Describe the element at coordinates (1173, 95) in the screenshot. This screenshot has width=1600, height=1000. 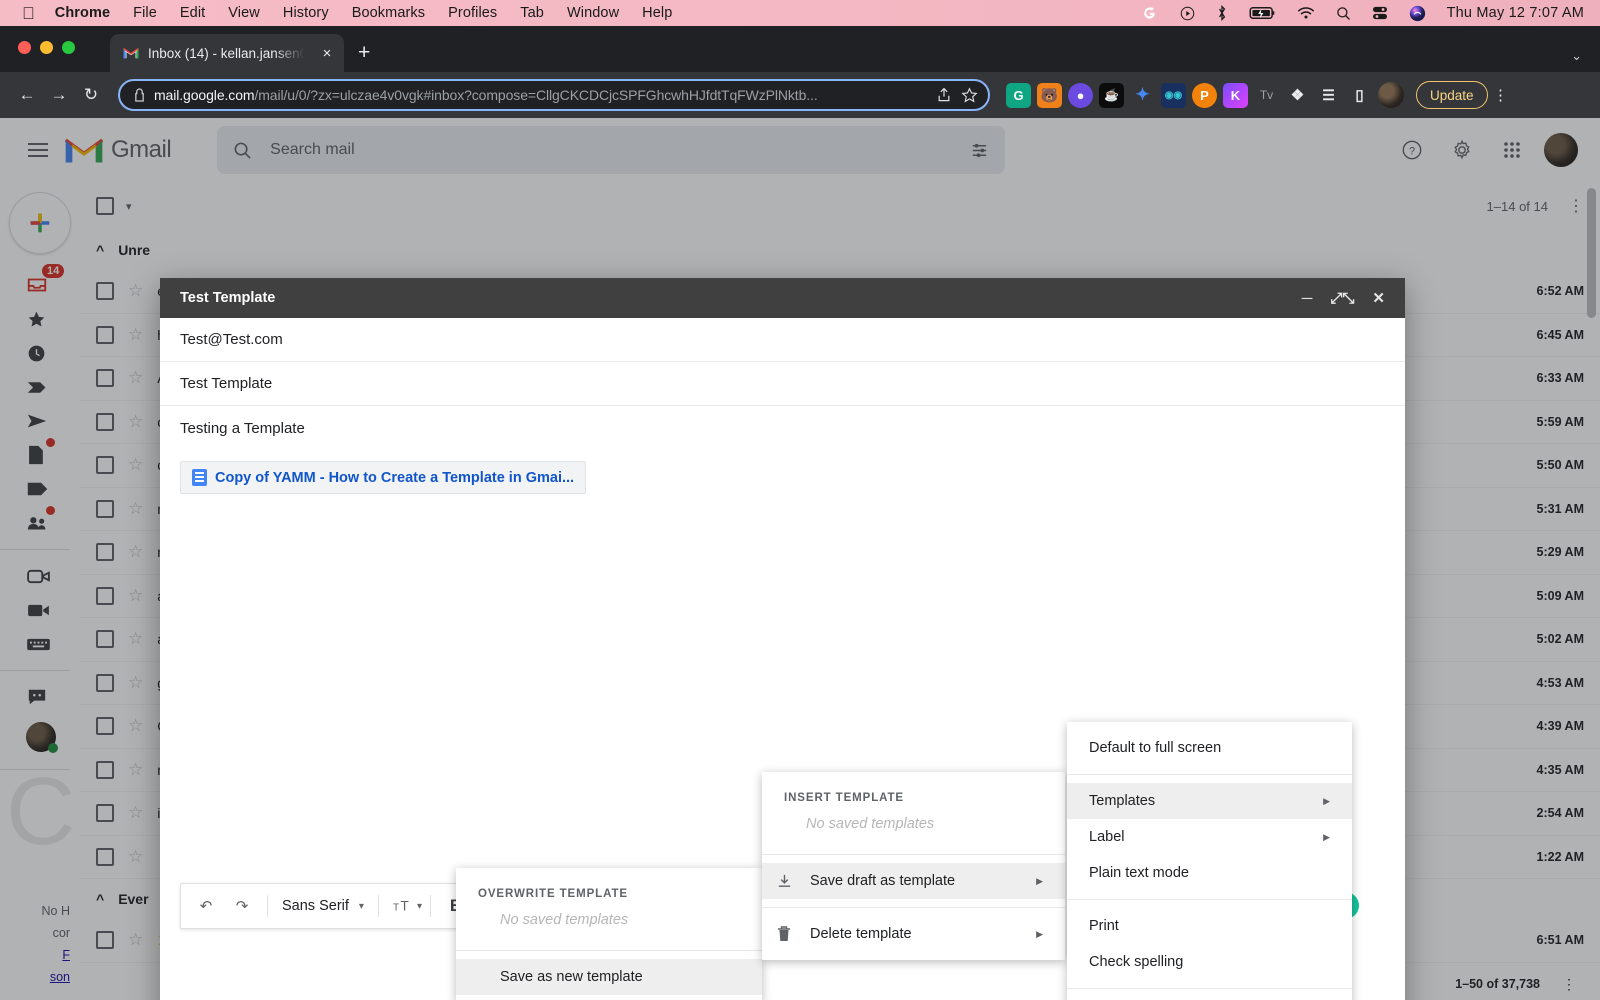
I see `glasses-extension-icon: ◉◉` at that location.